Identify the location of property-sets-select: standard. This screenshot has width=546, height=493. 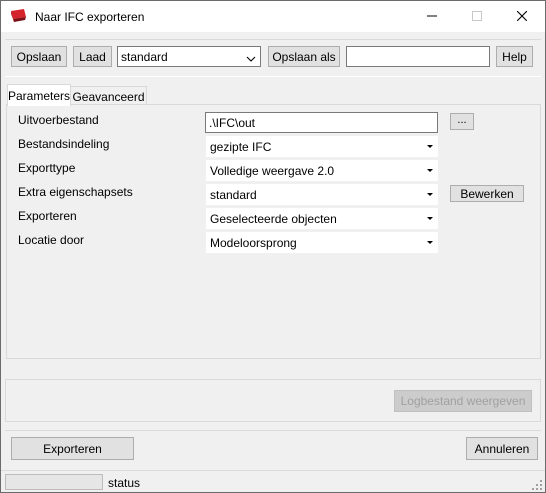
(322, 194).